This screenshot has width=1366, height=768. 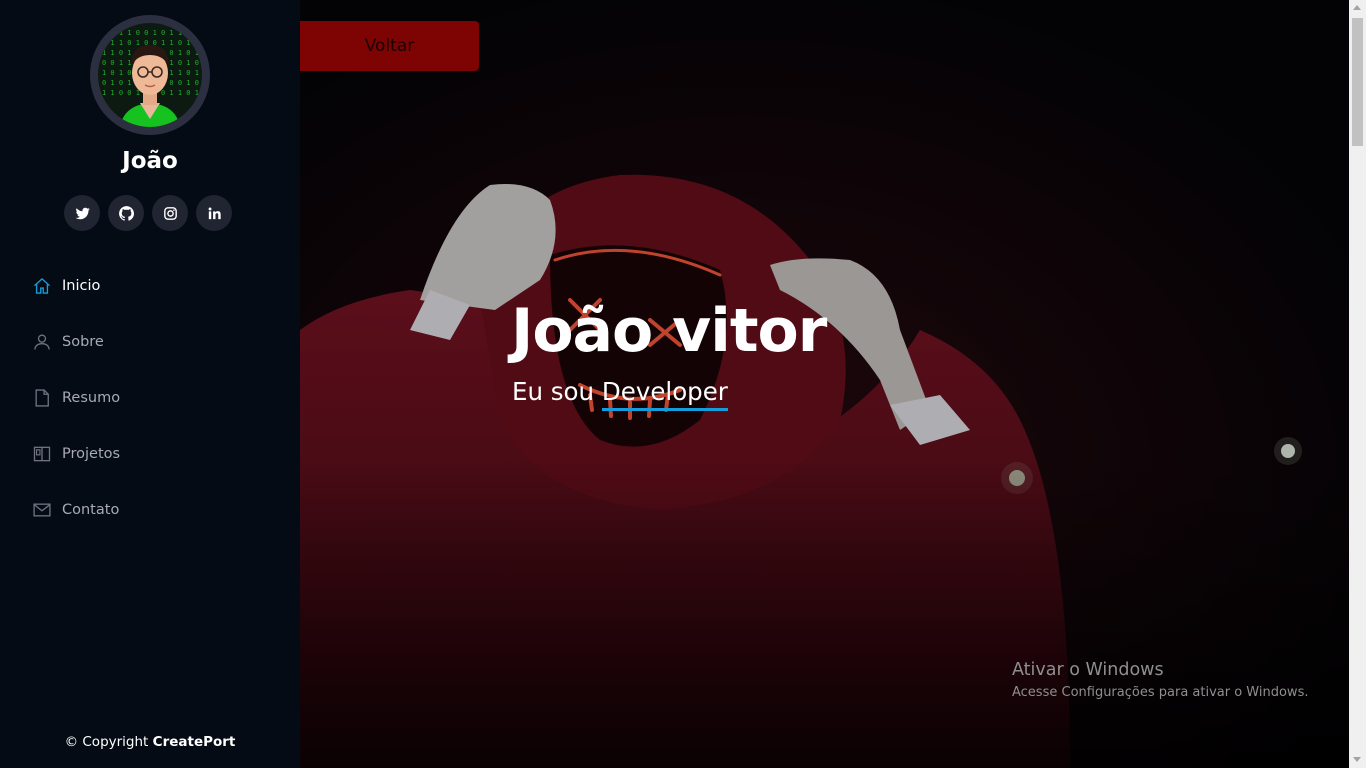 I want to click on nav-label-resumo: Resumo, so click(x=91, y=398).